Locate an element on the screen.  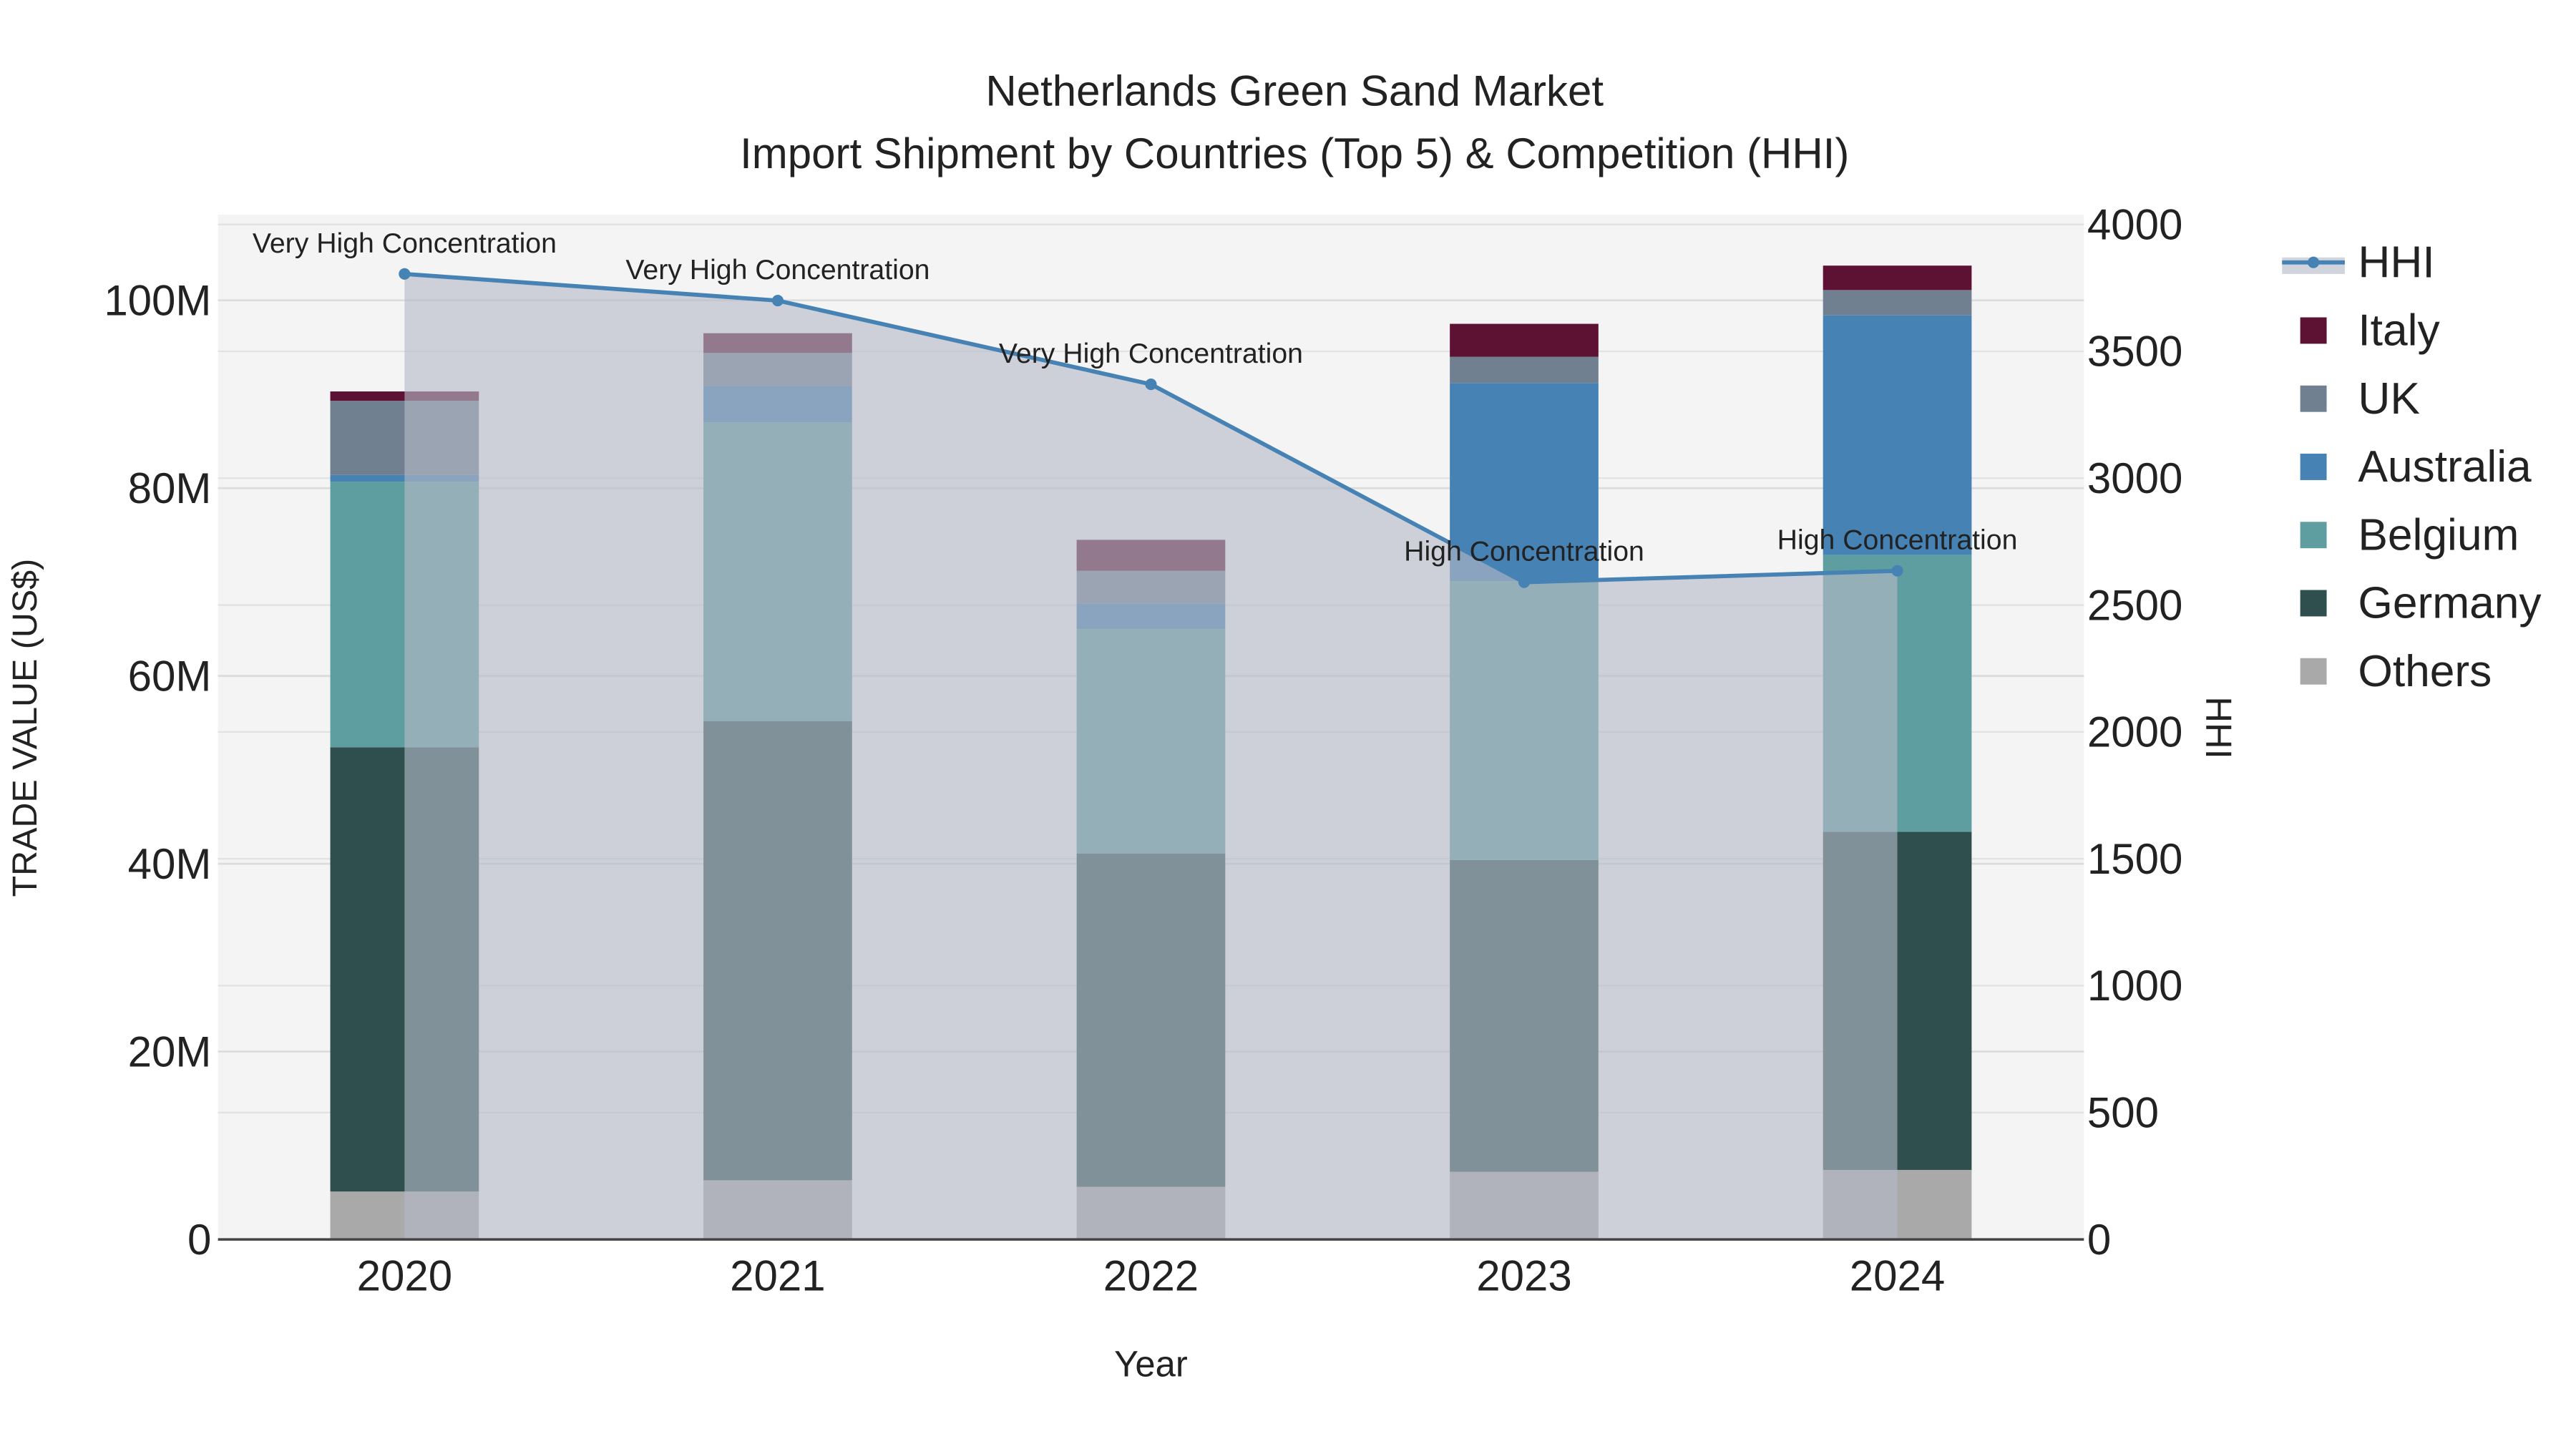
y2-tick-label: 3000 is located at coordinates (2134, 478).